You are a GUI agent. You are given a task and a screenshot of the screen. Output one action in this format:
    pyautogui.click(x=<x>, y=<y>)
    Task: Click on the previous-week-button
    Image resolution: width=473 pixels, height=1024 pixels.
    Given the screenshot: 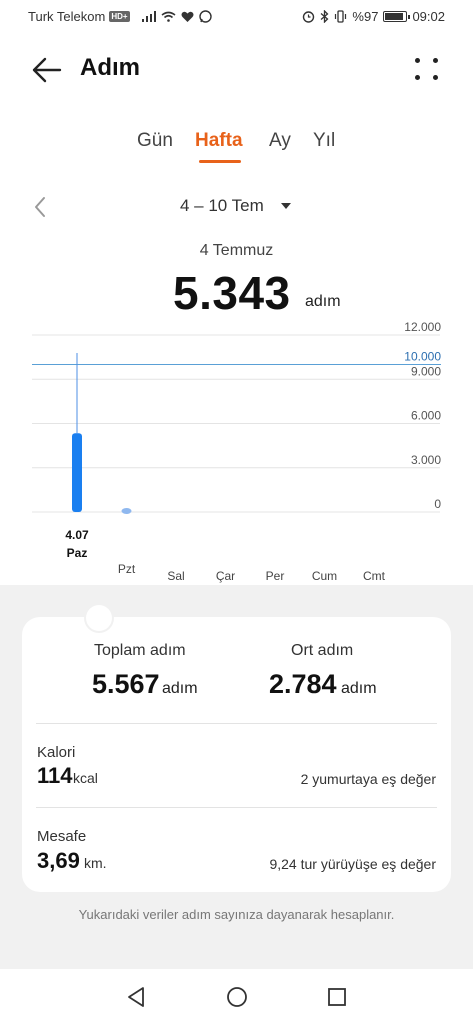 What is the action you would take?
    pyautogui.click(x=40, y=207)
    